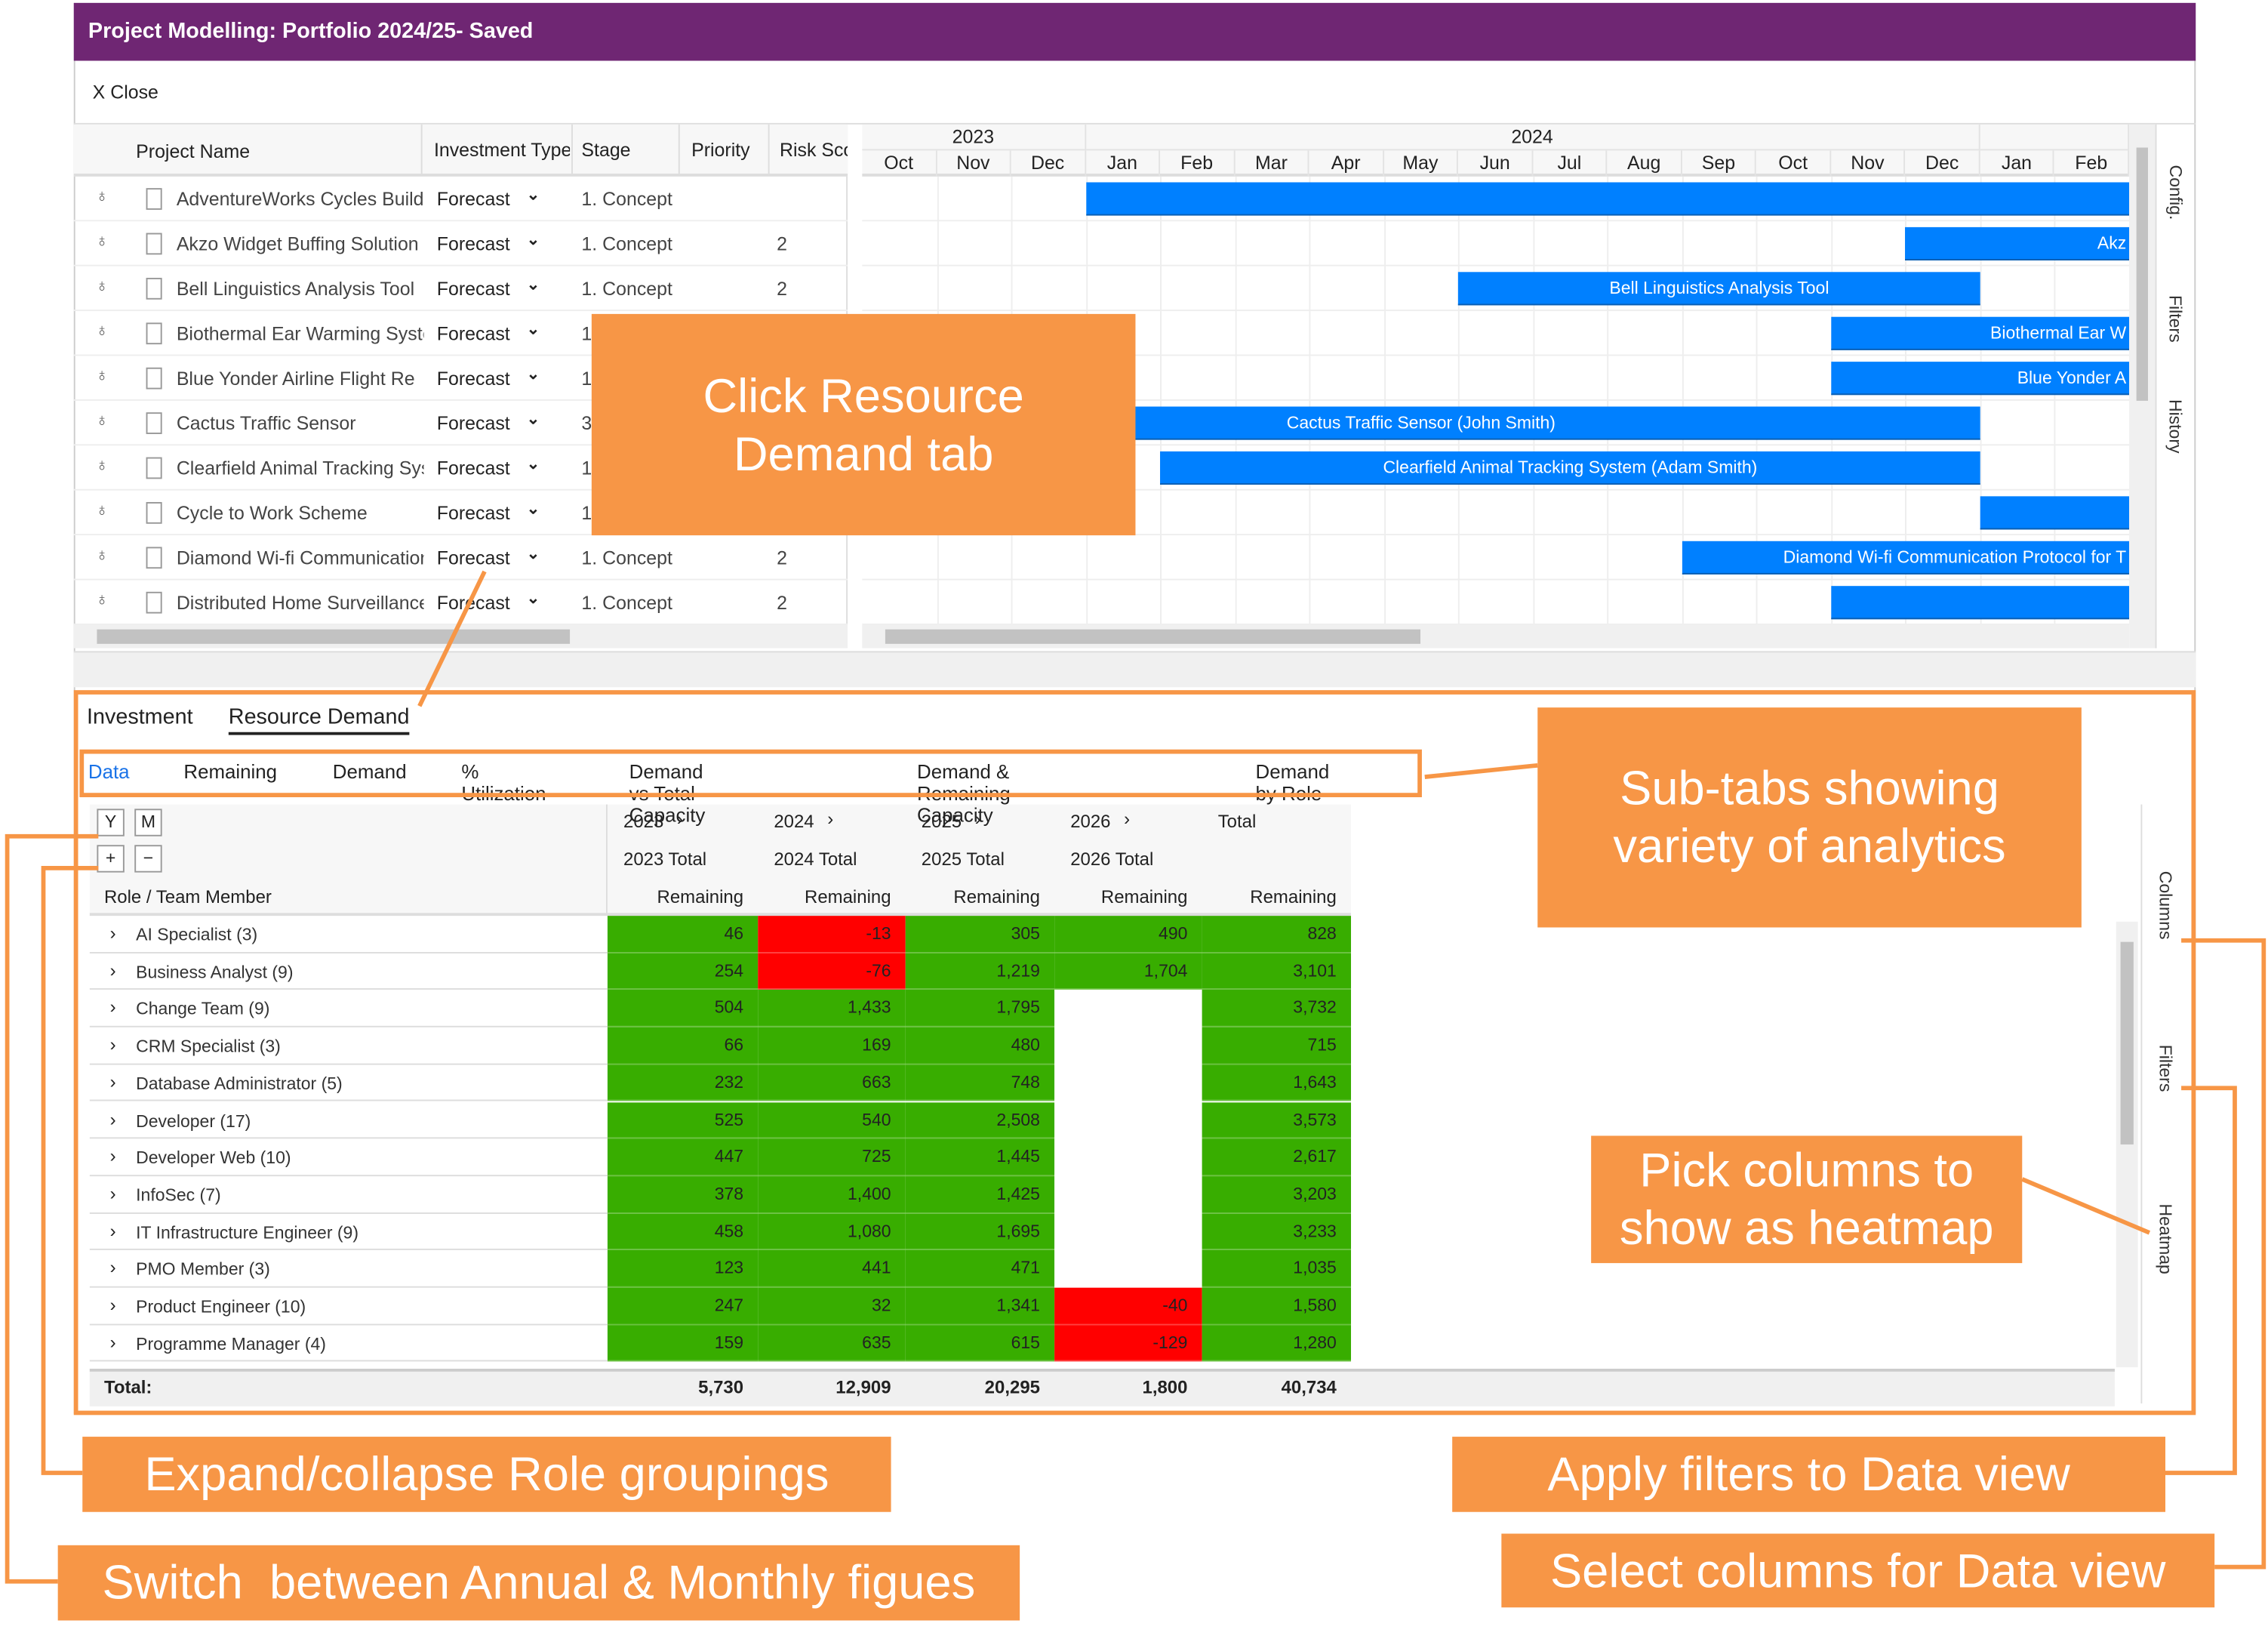 This screenshot has height=1642, width=2268. What do you see at coordinates (1807, 1199) in the screenshot?
I see `callout-heatmap: Pick columns to show as heatmap` at bounding box center [1807, 1199].